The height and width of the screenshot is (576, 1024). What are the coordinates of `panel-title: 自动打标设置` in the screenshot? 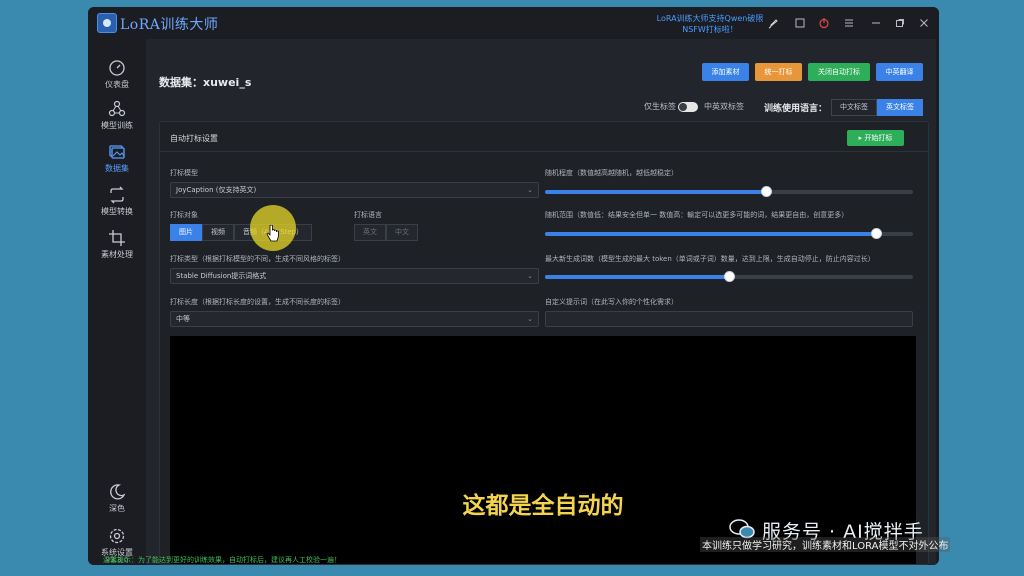 It's located at (194, 138).